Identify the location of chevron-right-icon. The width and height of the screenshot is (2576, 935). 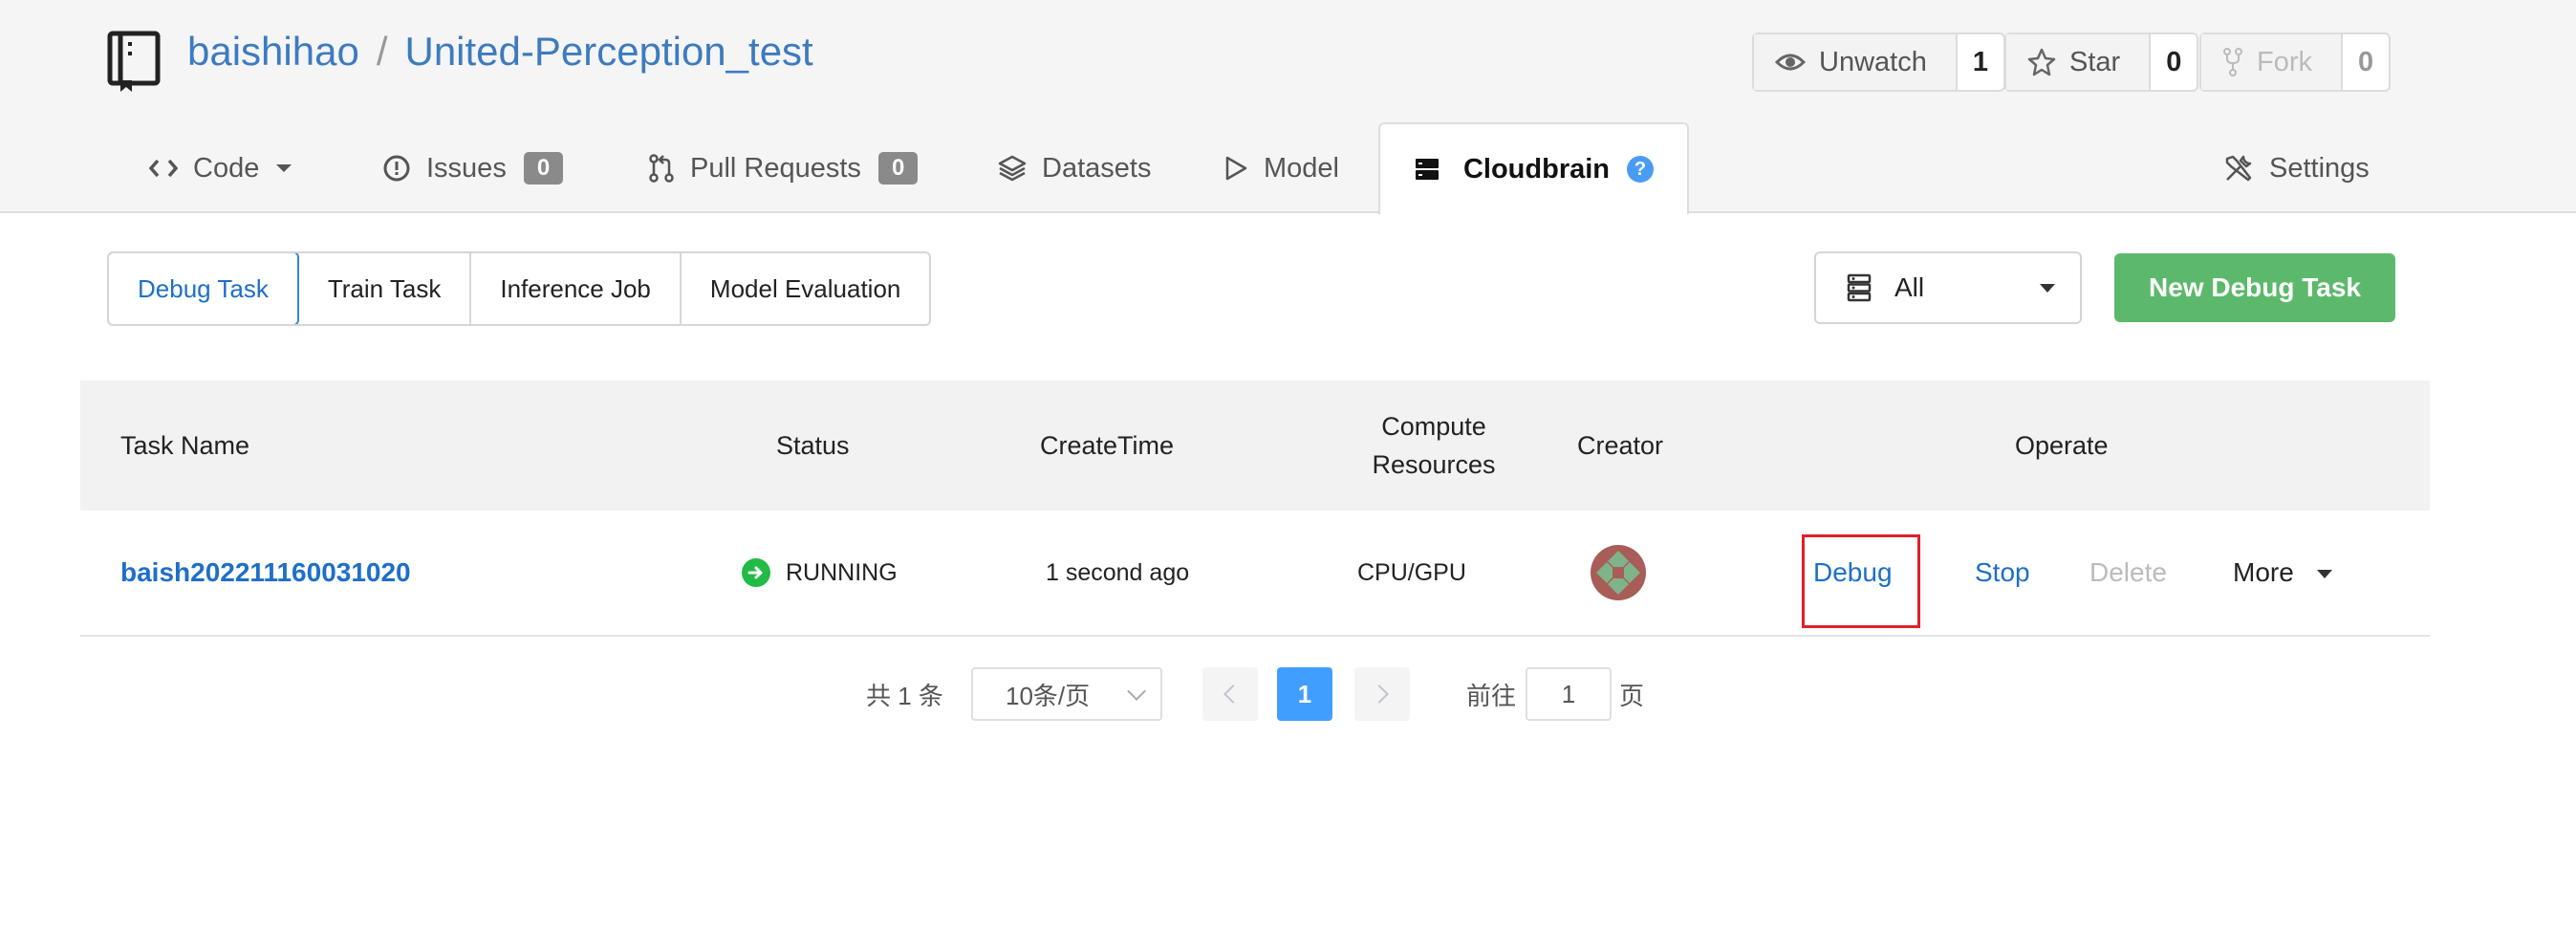
(1379, 694).